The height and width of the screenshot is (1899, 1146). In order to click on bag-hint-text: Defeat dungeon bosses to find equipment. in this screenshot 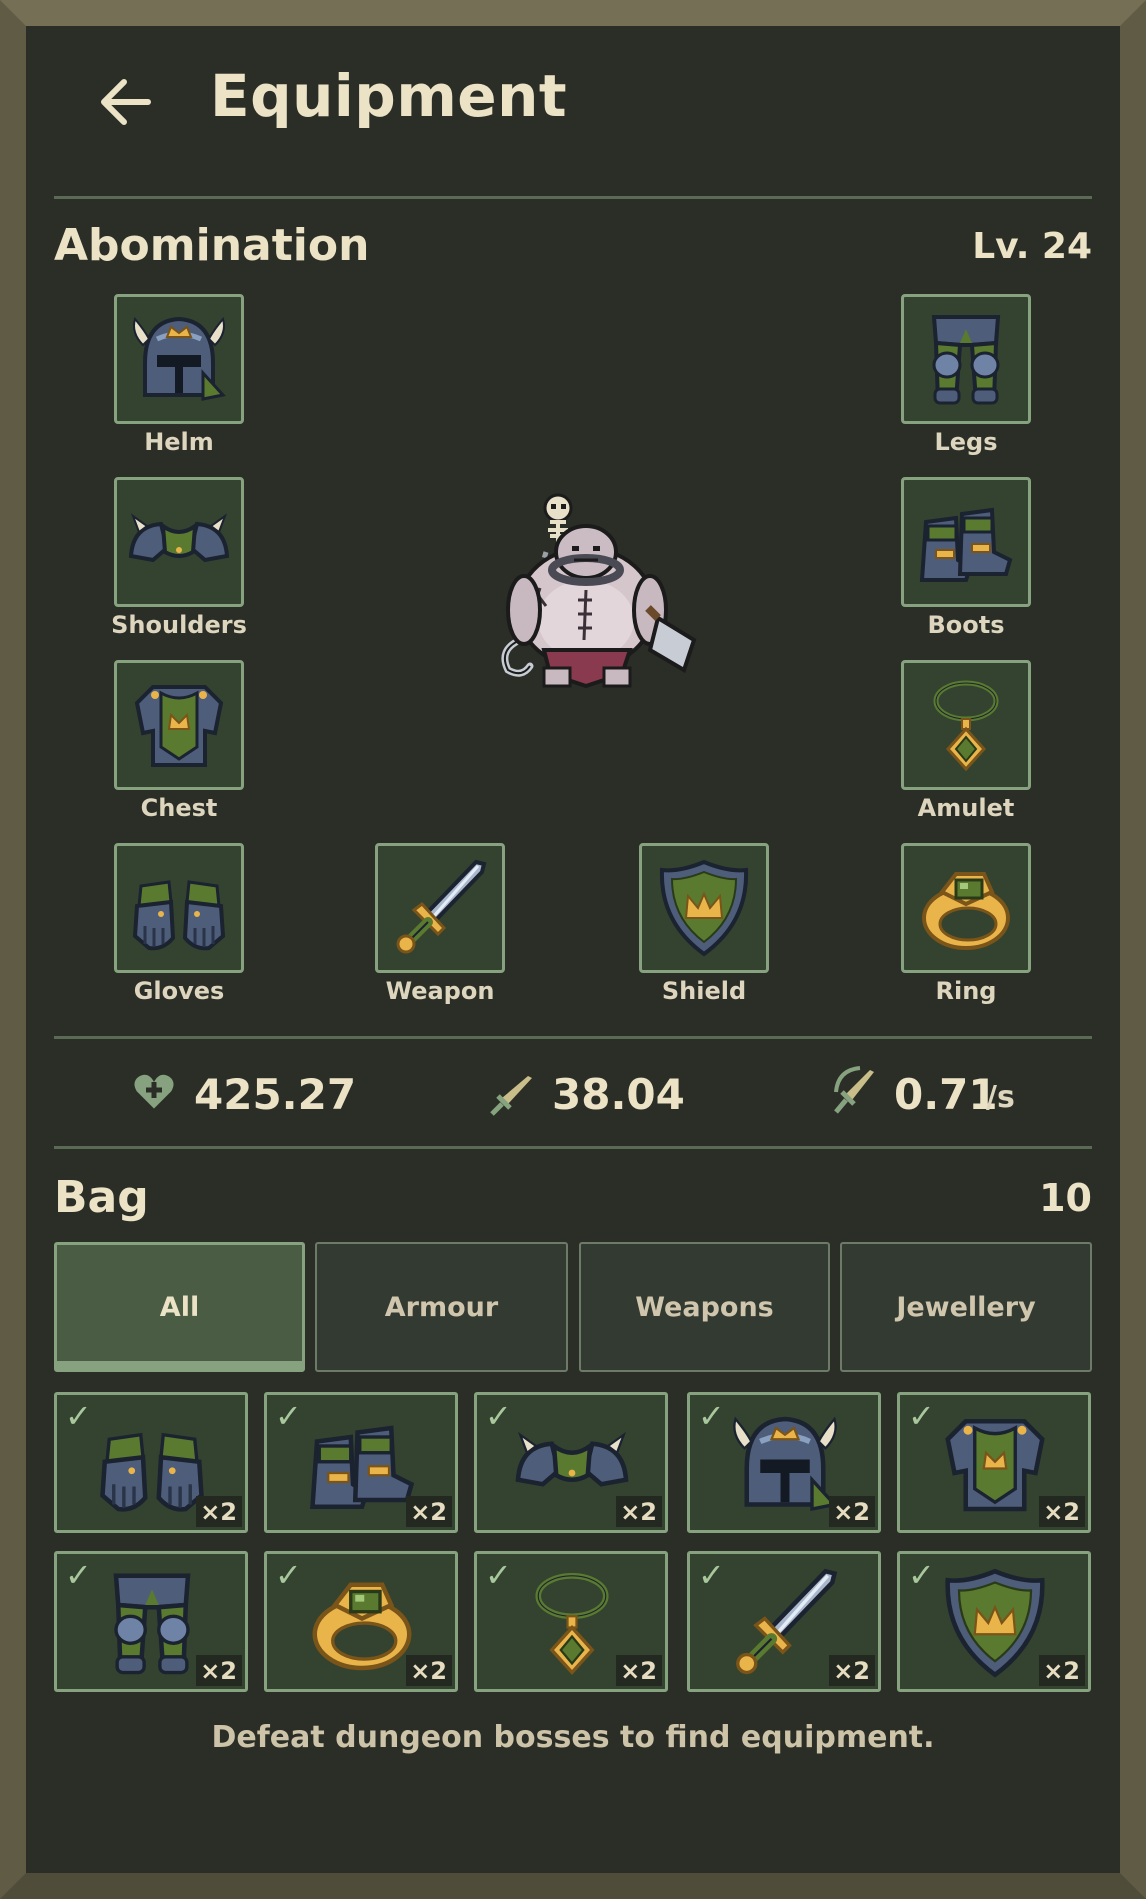, I will do `click(573, 1737)`.